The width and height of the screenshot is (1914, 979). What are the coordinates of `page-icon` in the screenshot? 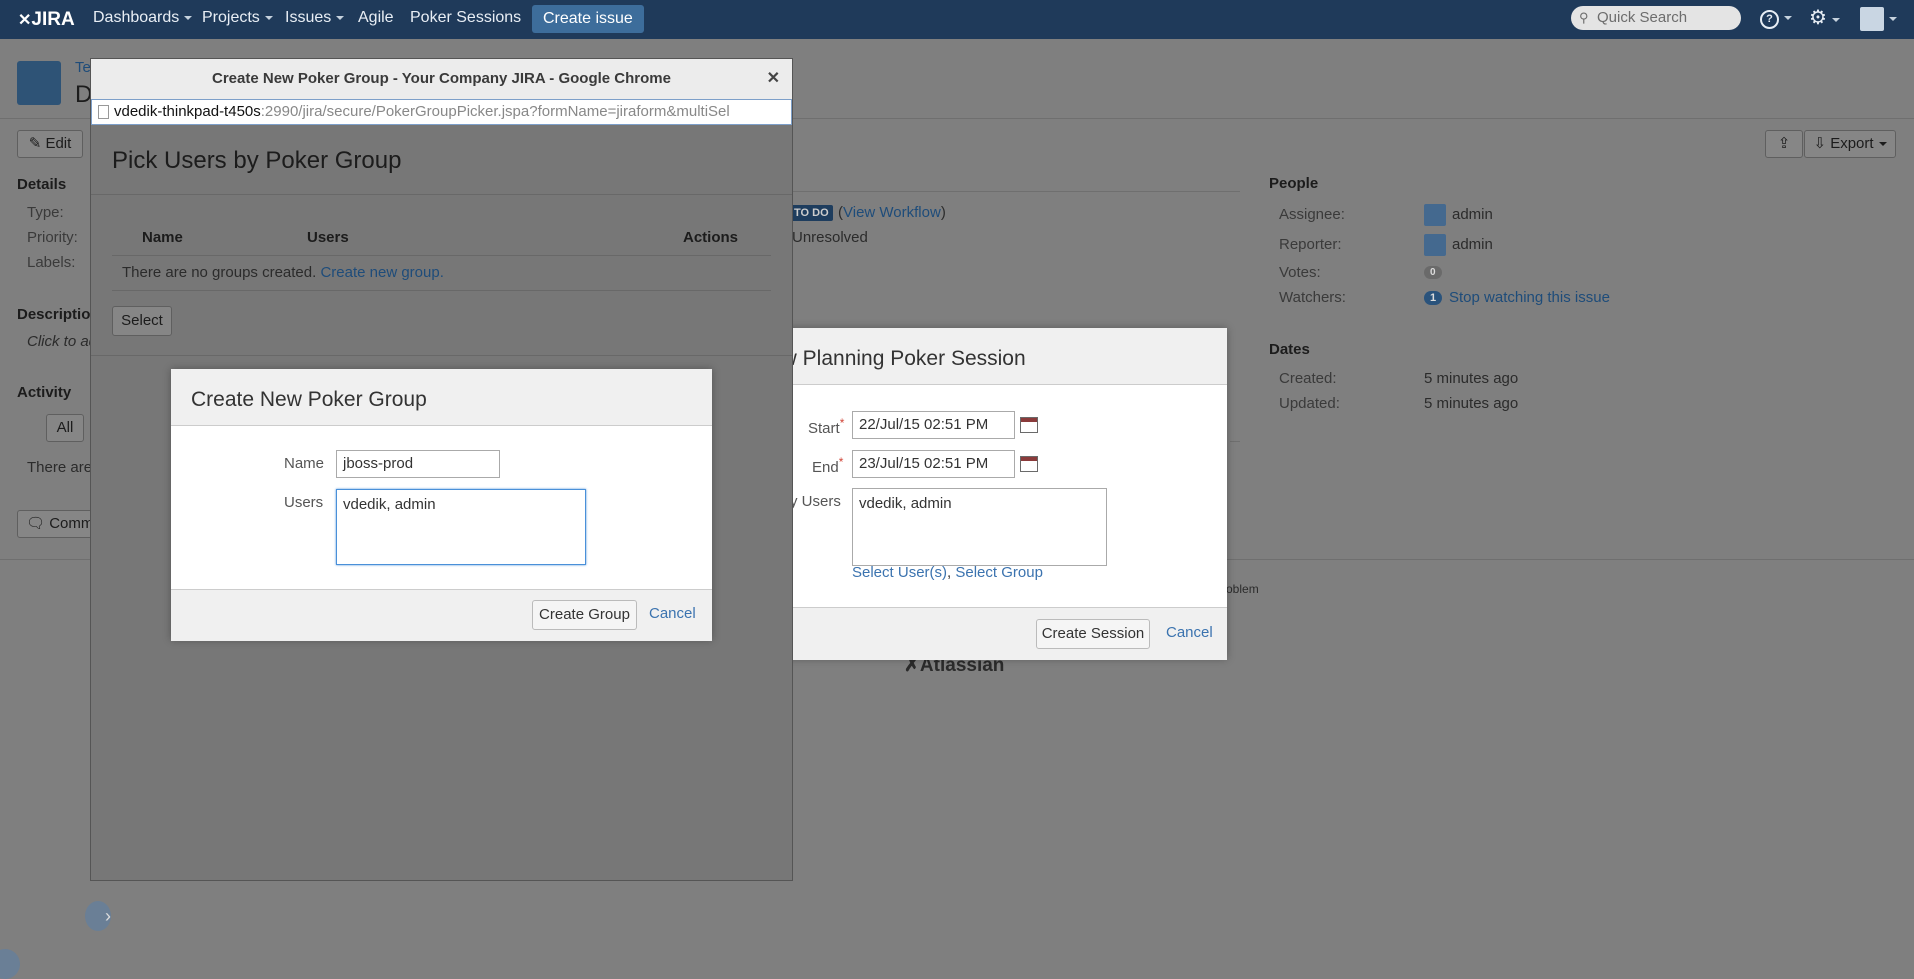 It's located at (103, 112).